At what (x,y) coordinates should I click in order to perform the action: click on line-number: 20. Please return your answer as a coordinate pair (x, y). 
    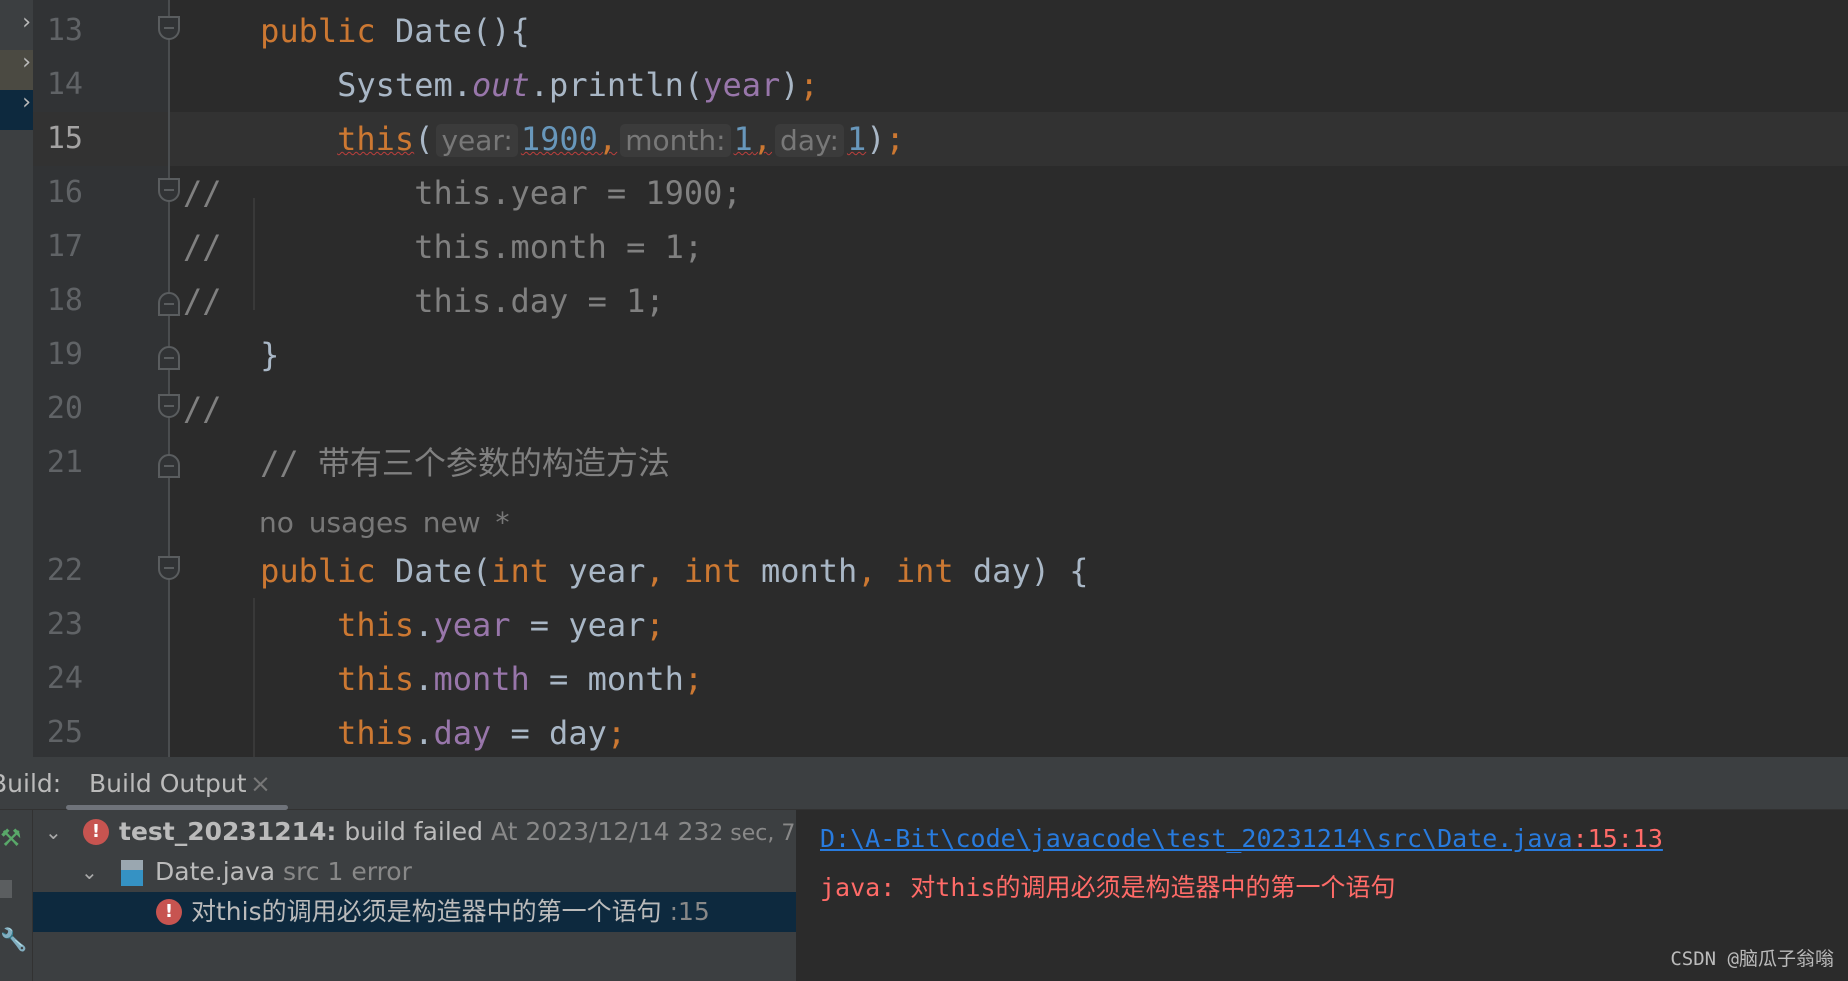
    Looking at the image, I should click on (58, 409).